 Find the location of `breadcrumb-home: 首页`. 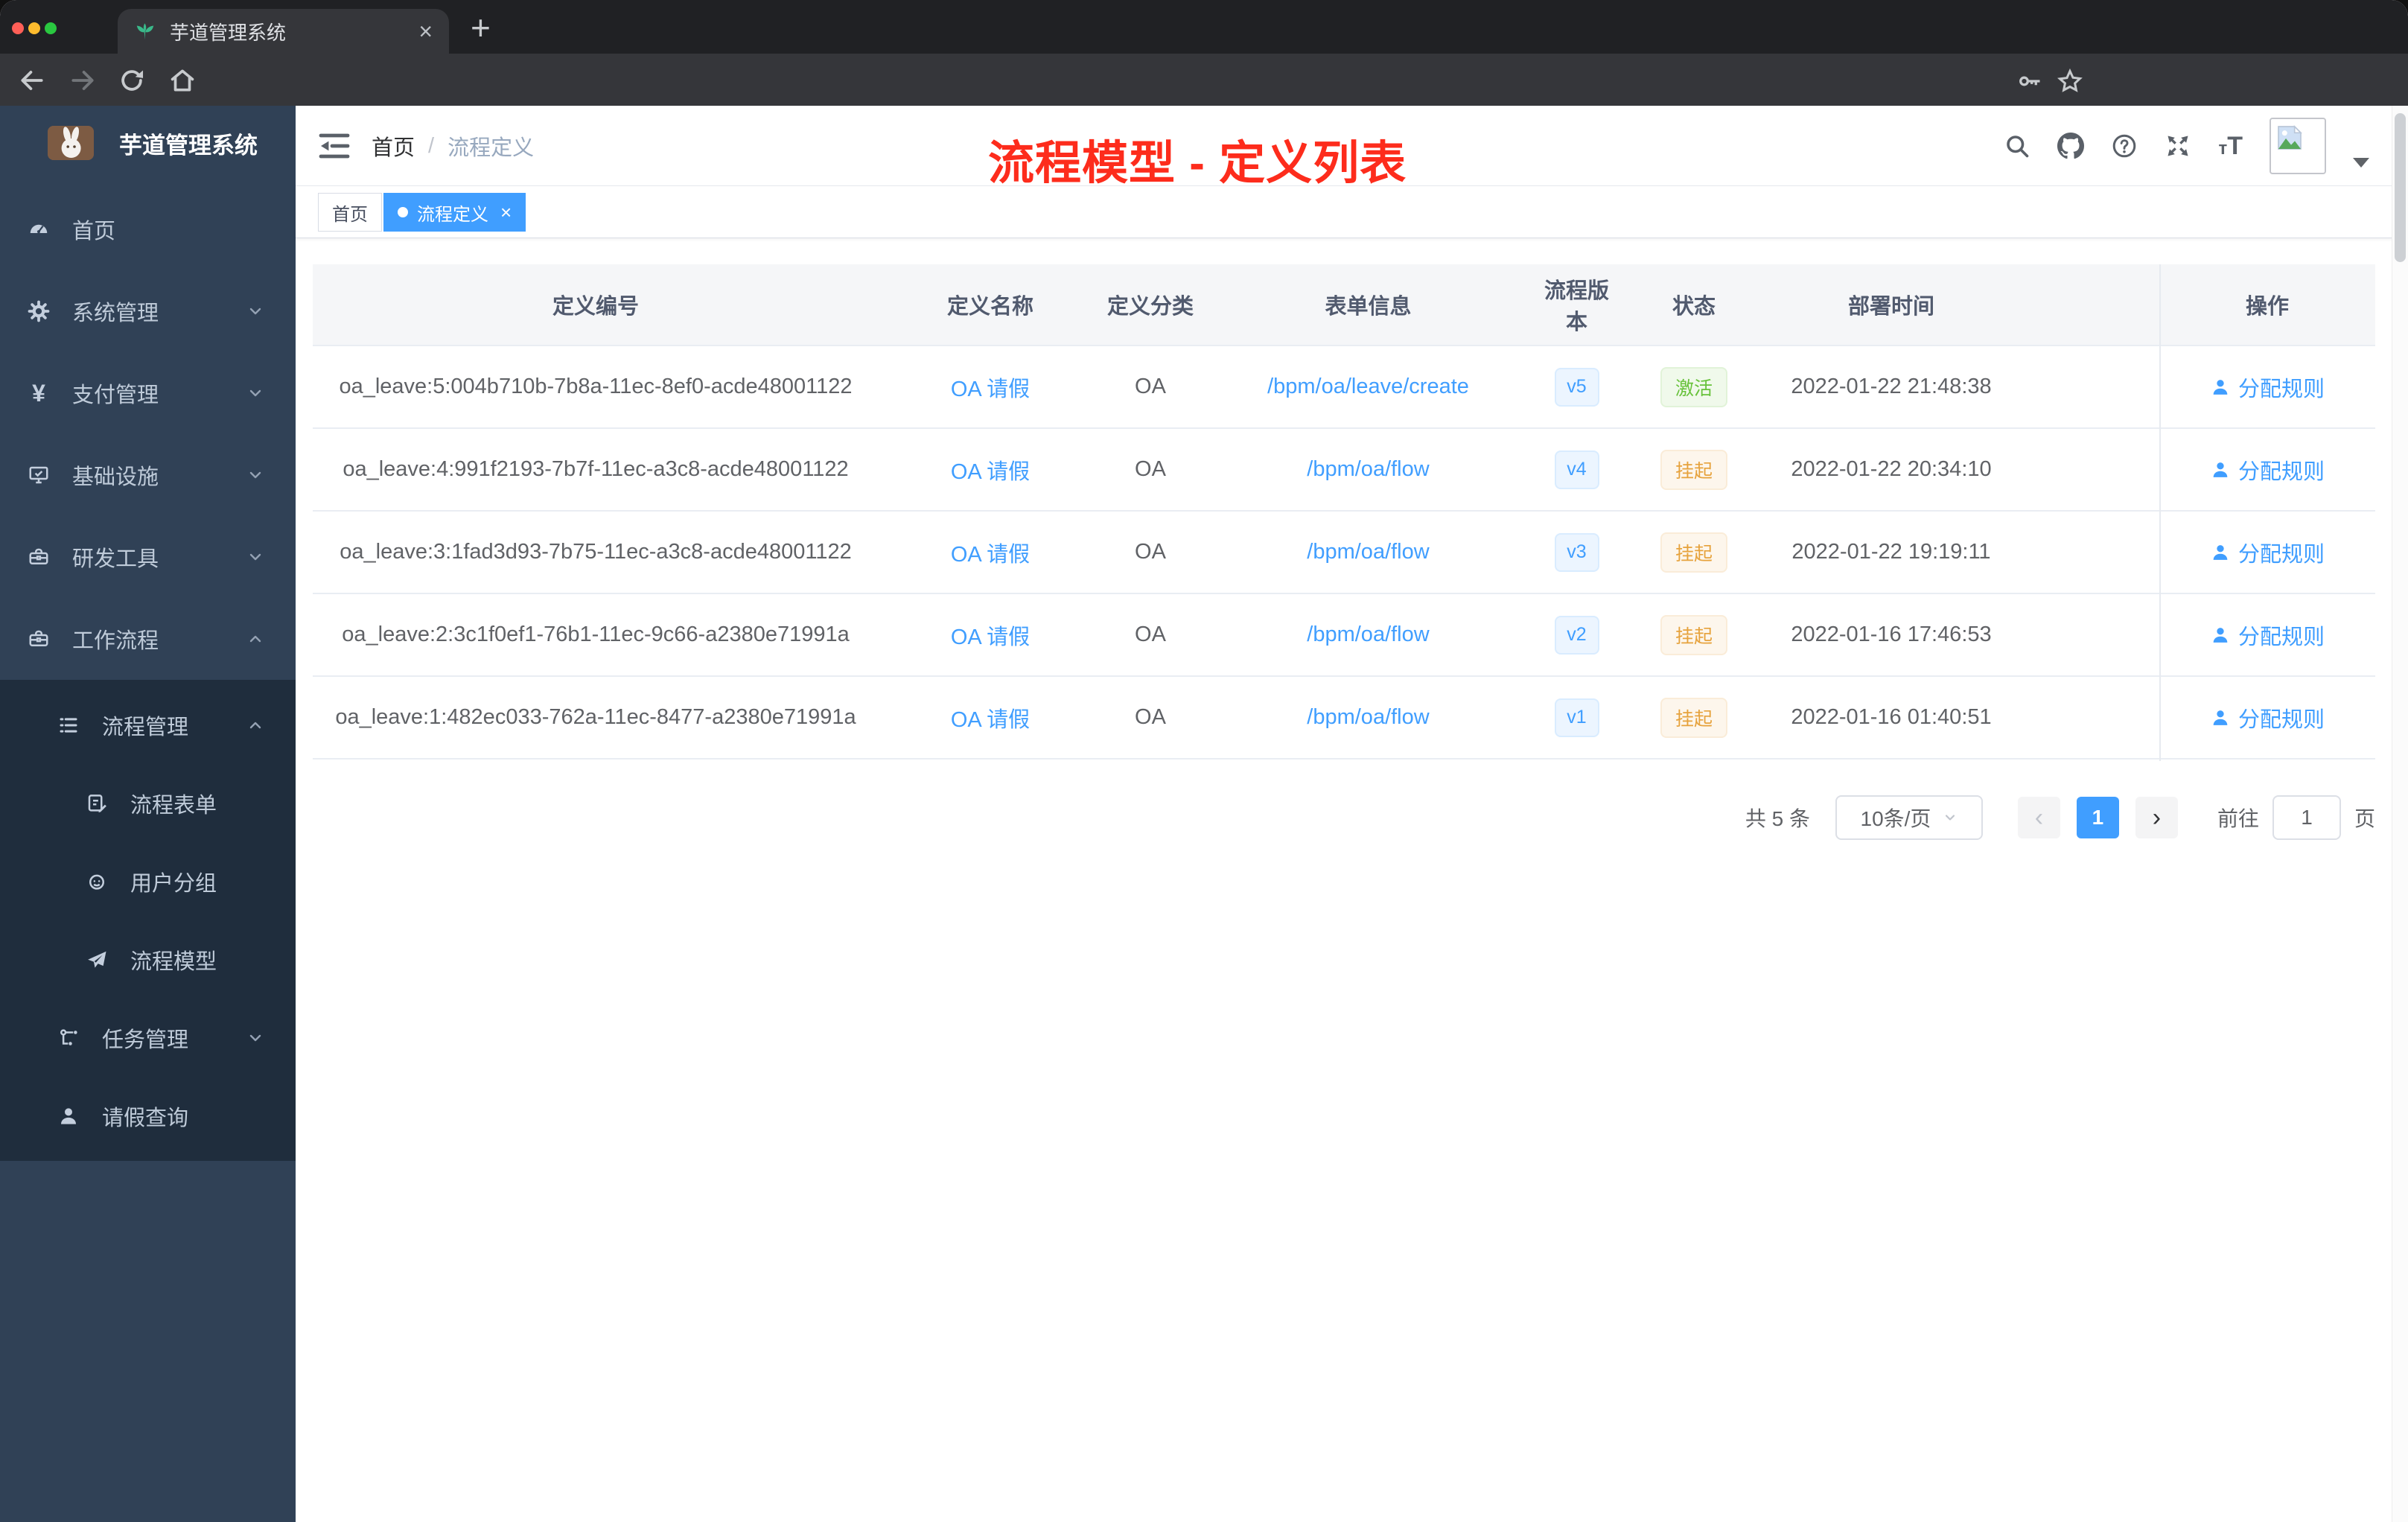

breadcrumb-home: 首页 is located at coordinates (393, 146).